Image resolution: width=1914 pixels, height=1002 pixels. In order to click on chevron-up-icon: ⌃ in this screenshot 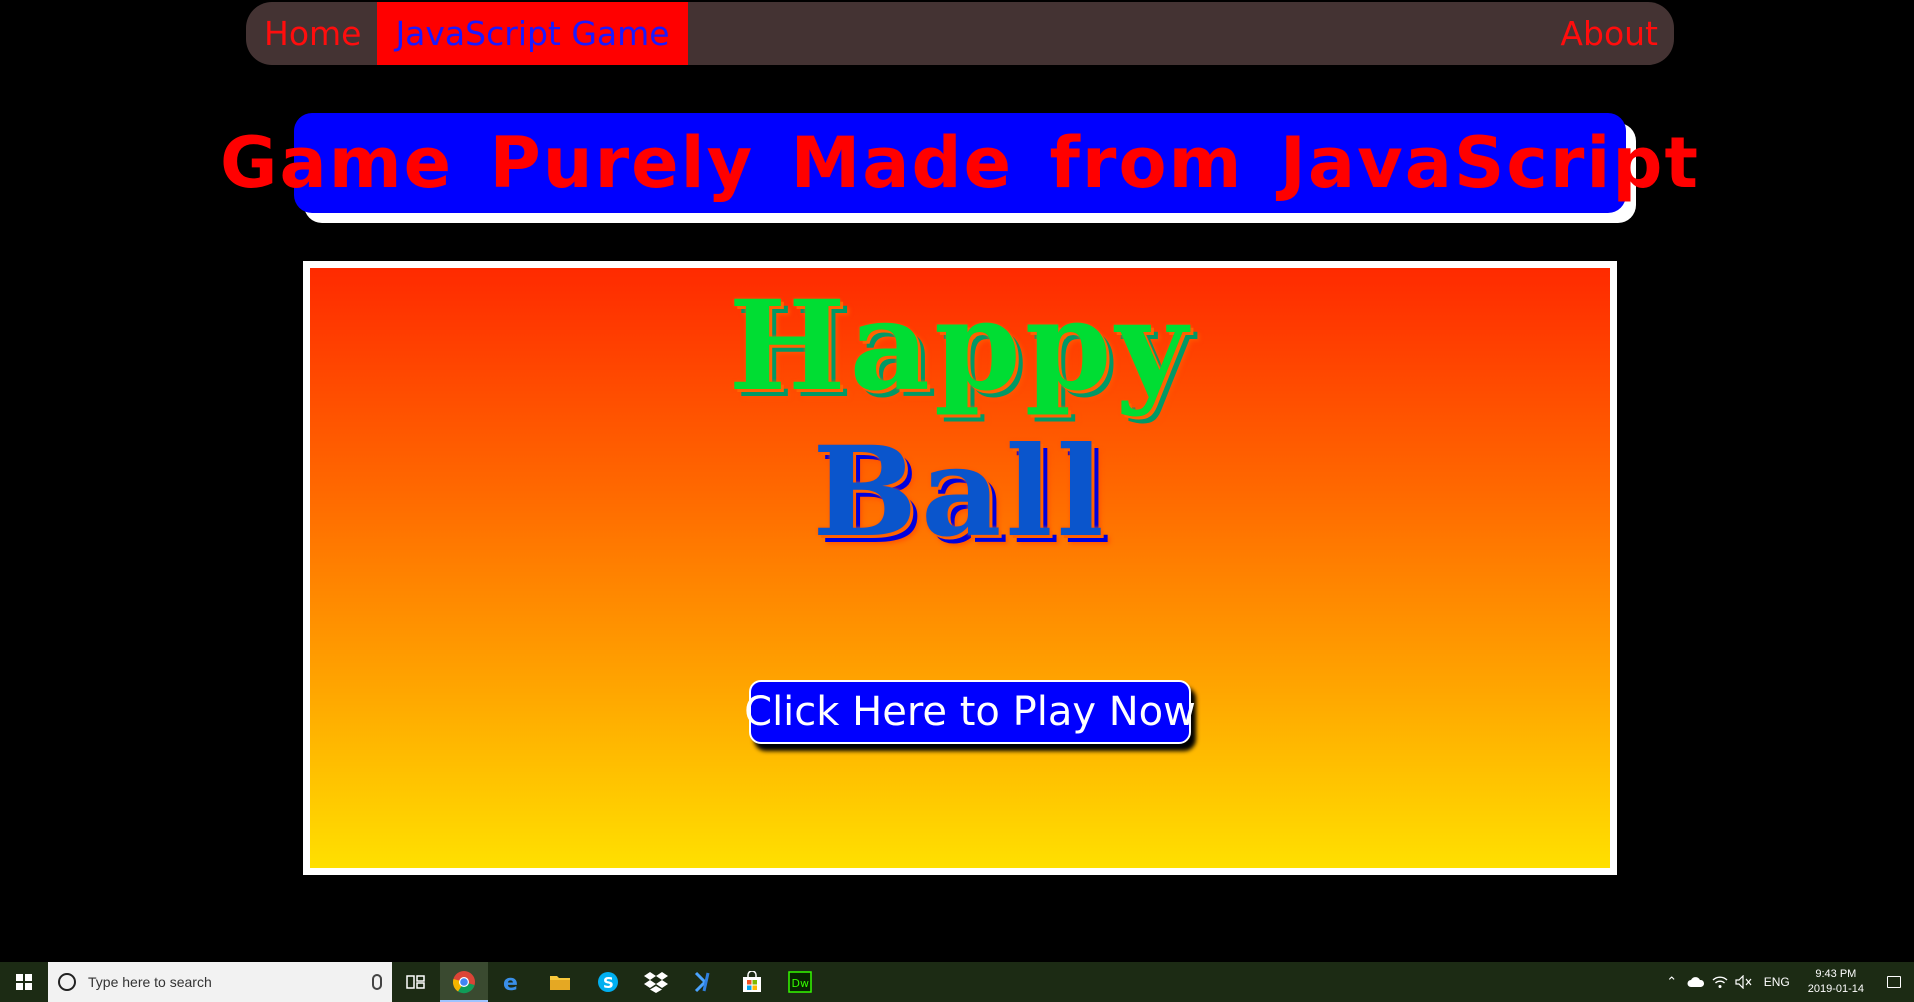, I will do `click(1672, 982)`.